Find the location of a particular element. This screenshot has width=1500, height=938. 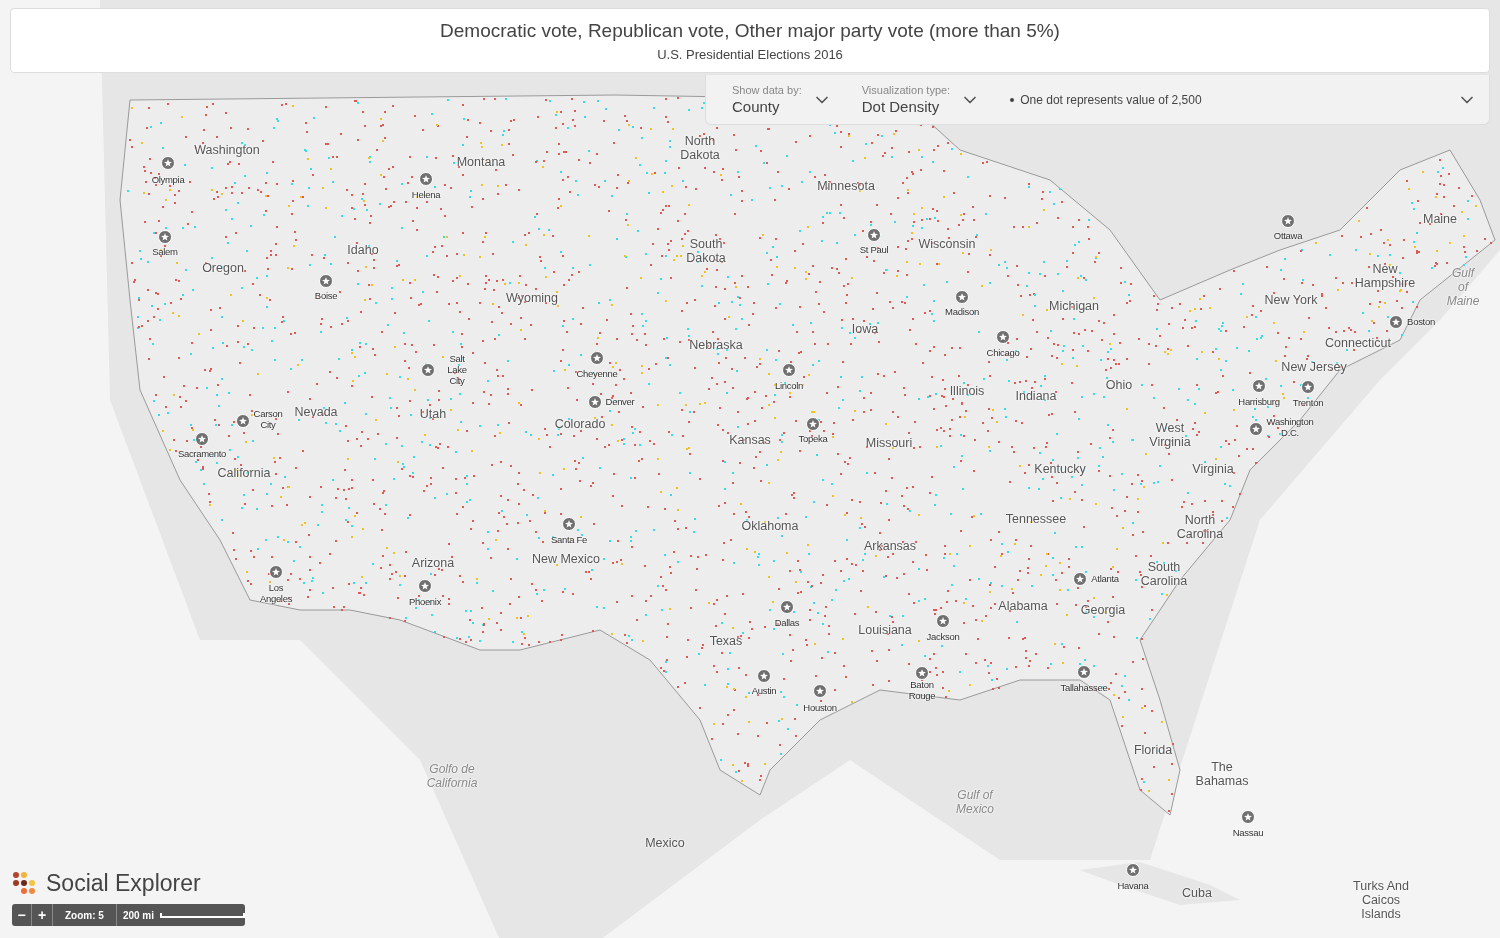

city-label: Houston is located at coordinates (820, 707).